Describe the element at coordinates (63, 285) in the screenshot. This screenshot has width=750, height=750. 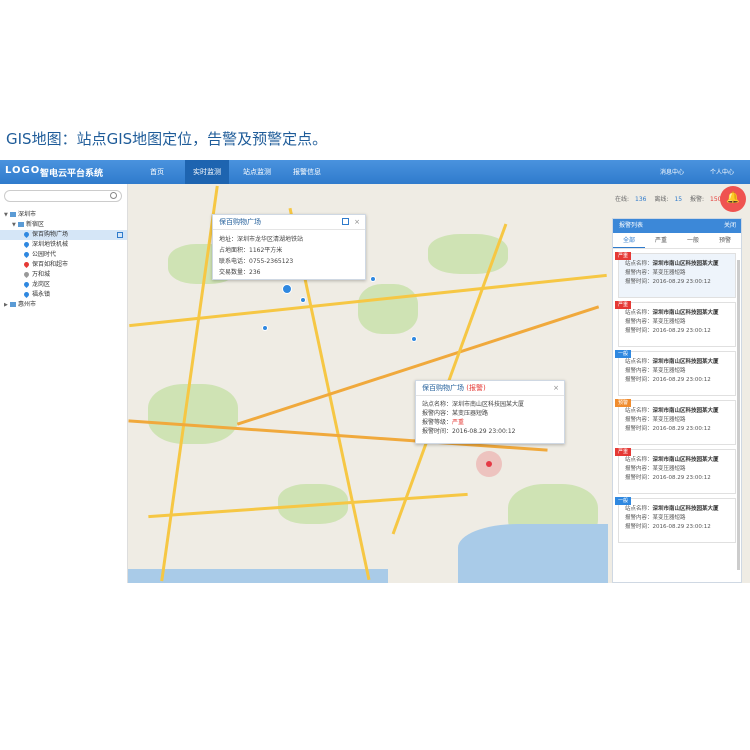
I see `tree-node: 龙岗区` at that location.